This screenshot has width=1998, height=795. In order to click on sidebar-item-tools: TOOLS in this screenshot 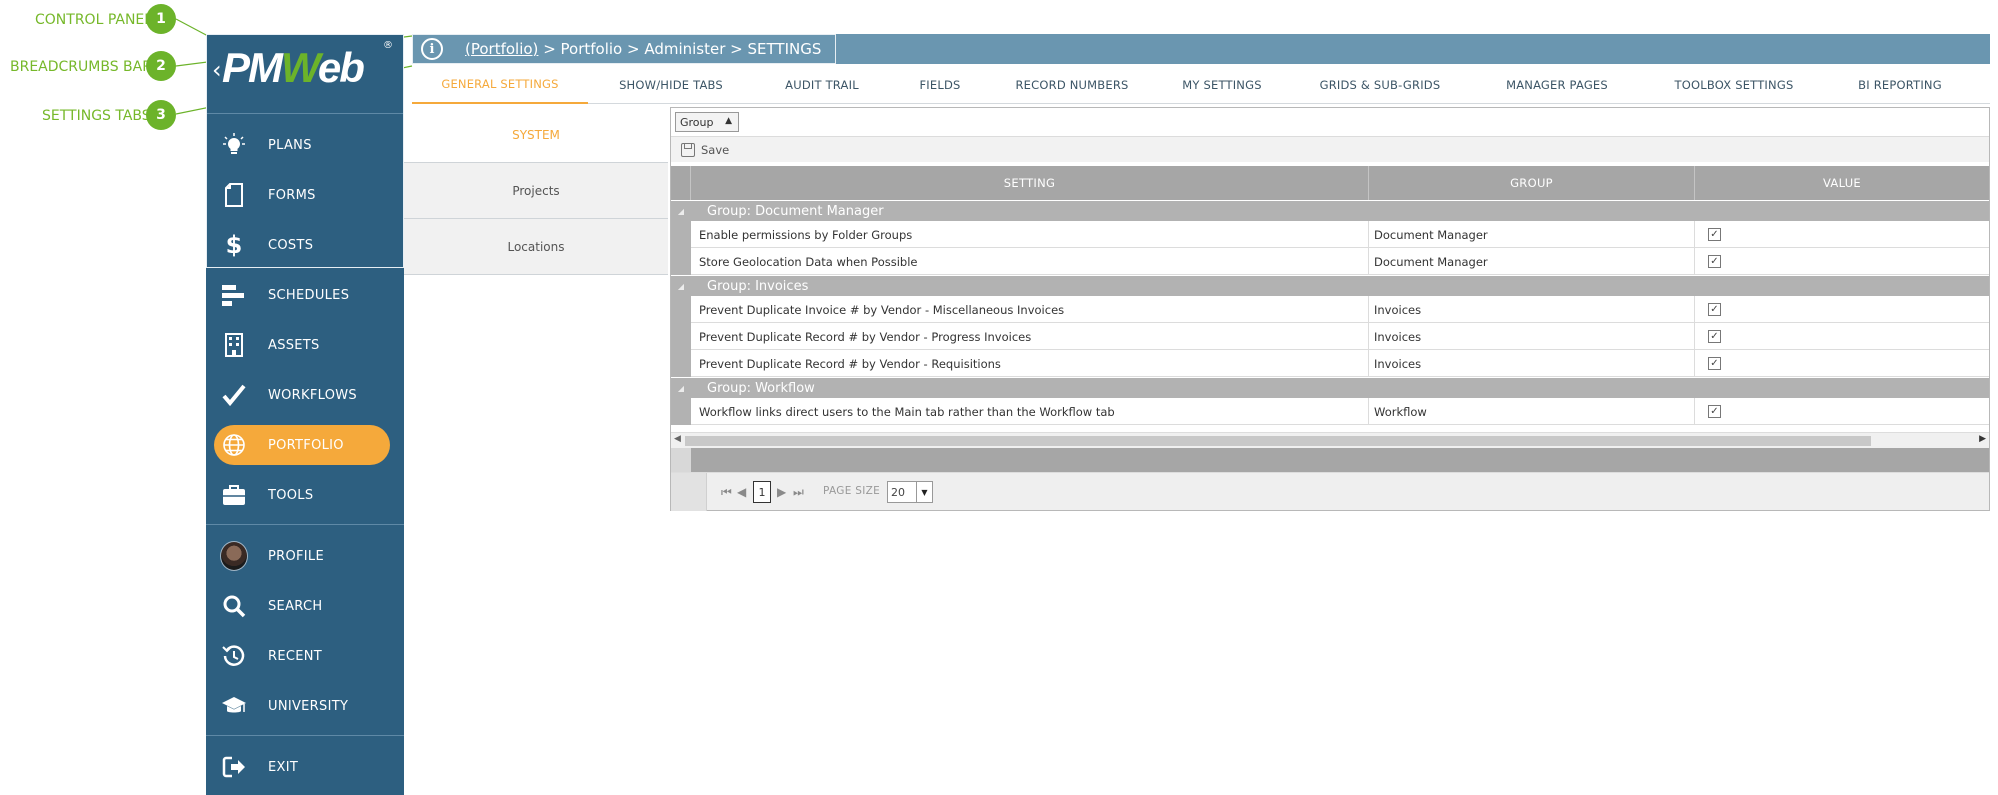, I will do `click(305, 495)`.